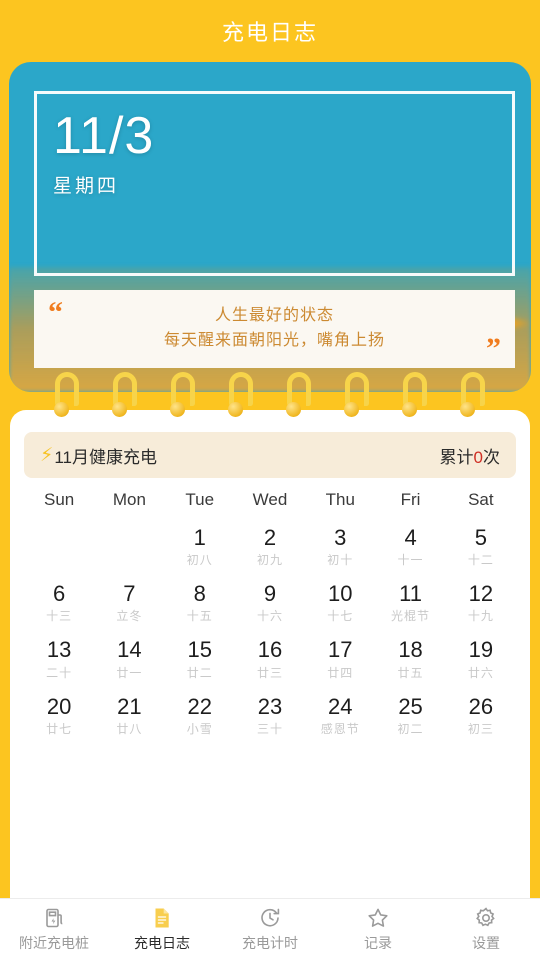 The image size is (540, 960). I want to click on calendar-day-lunar: 廿七, so click(59, 728).